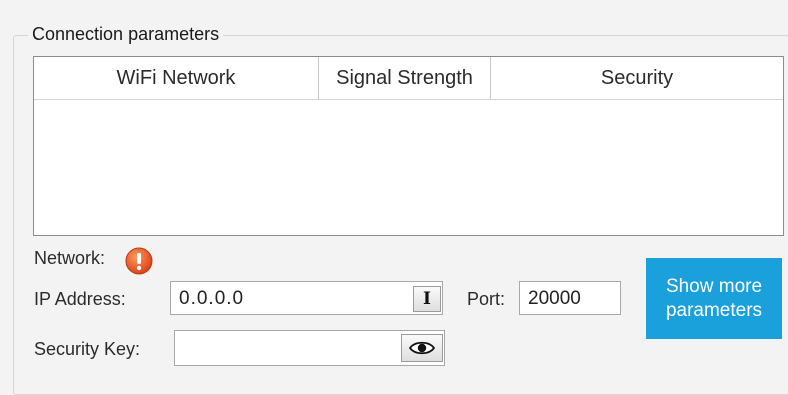  Describe the element at coordinates (306, 298) in the screenshot. I see `ip-address-input: 0.0.0.0` at that location.